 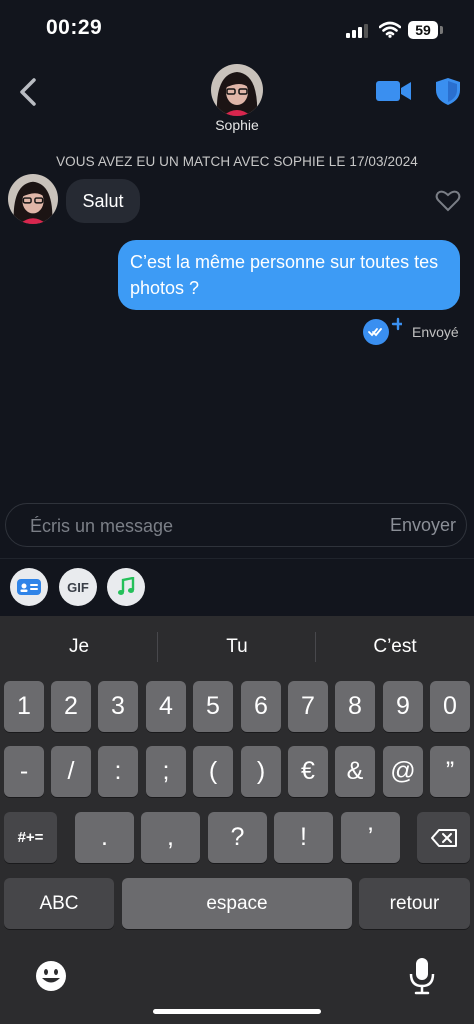 I want to click on key-abc: ABC, so click(x=59, y=903).